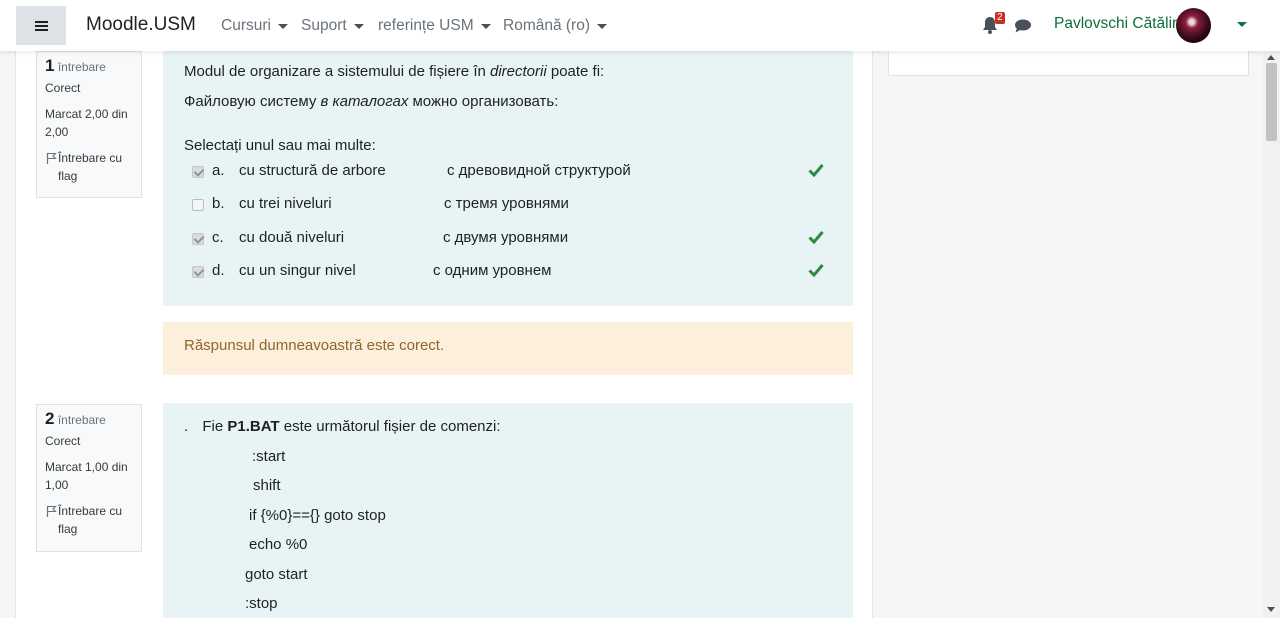  What do you see at coordinates (86, 123) in the screenshot?
I see `question-grade: Marcat 2,00 din 2,00` at bounding box center [86, 123].